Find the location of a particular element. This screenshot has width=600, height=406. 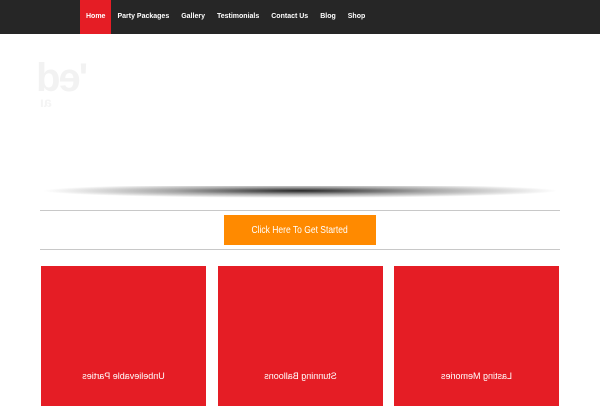

nav-item-home: Home is located at coordinates (96, 17).